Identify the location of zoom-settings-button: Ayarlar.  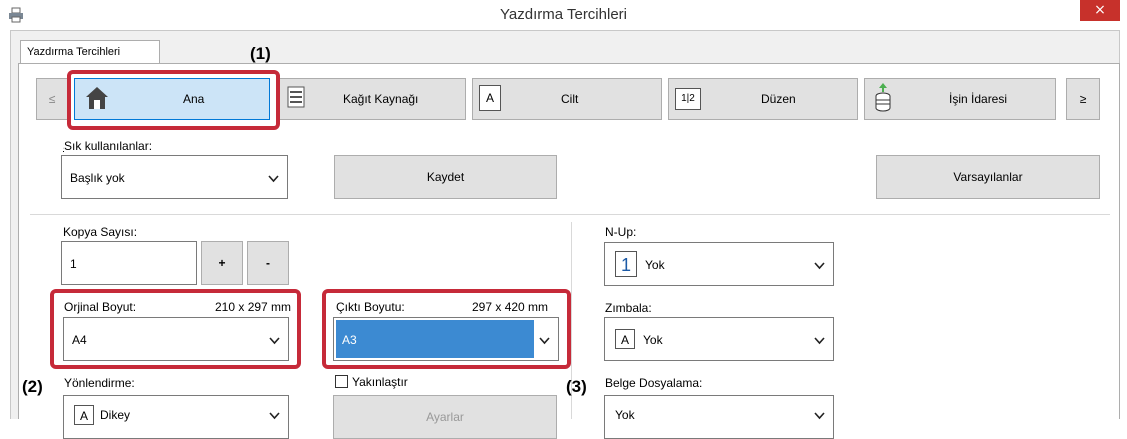
(445, 417).